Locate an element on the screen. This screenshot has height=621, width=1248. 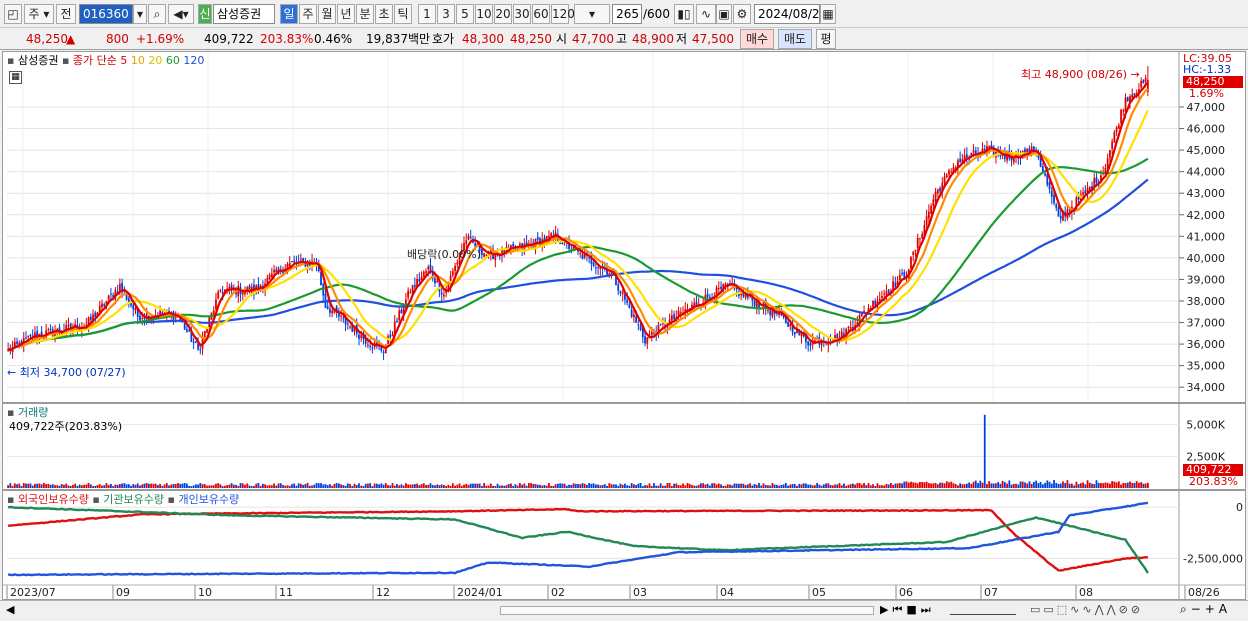
interval-dropdown: ▾ is located at coordinates (592, 14).